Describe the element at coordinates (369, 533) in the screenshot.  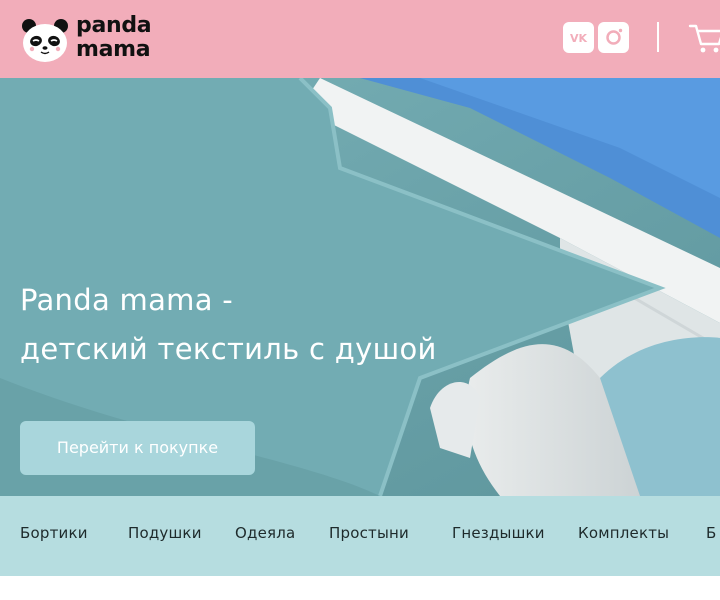
I see `category-item-sheets: Простыни` at that location.